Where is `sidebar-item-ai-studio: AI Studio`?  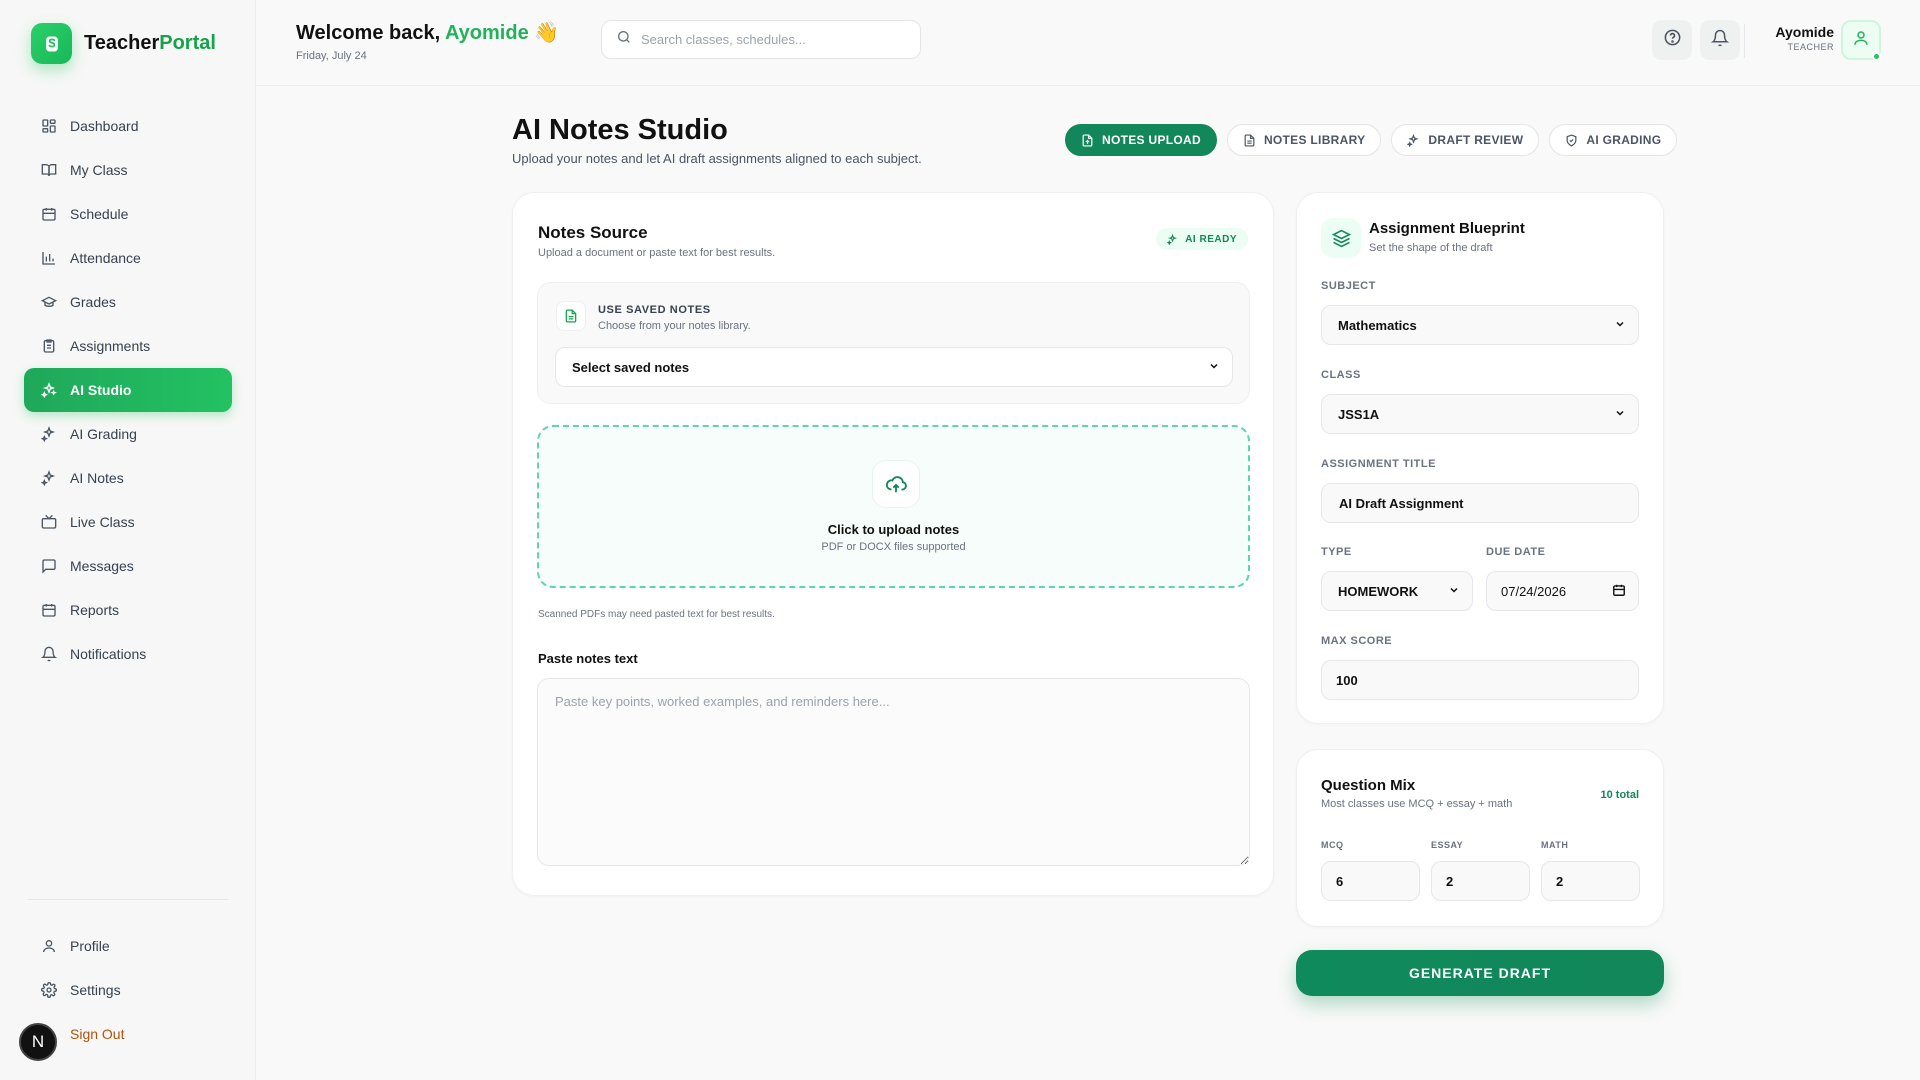
sidebar-item-ai-studio: AI Studio is located at coordinates (128, 390).